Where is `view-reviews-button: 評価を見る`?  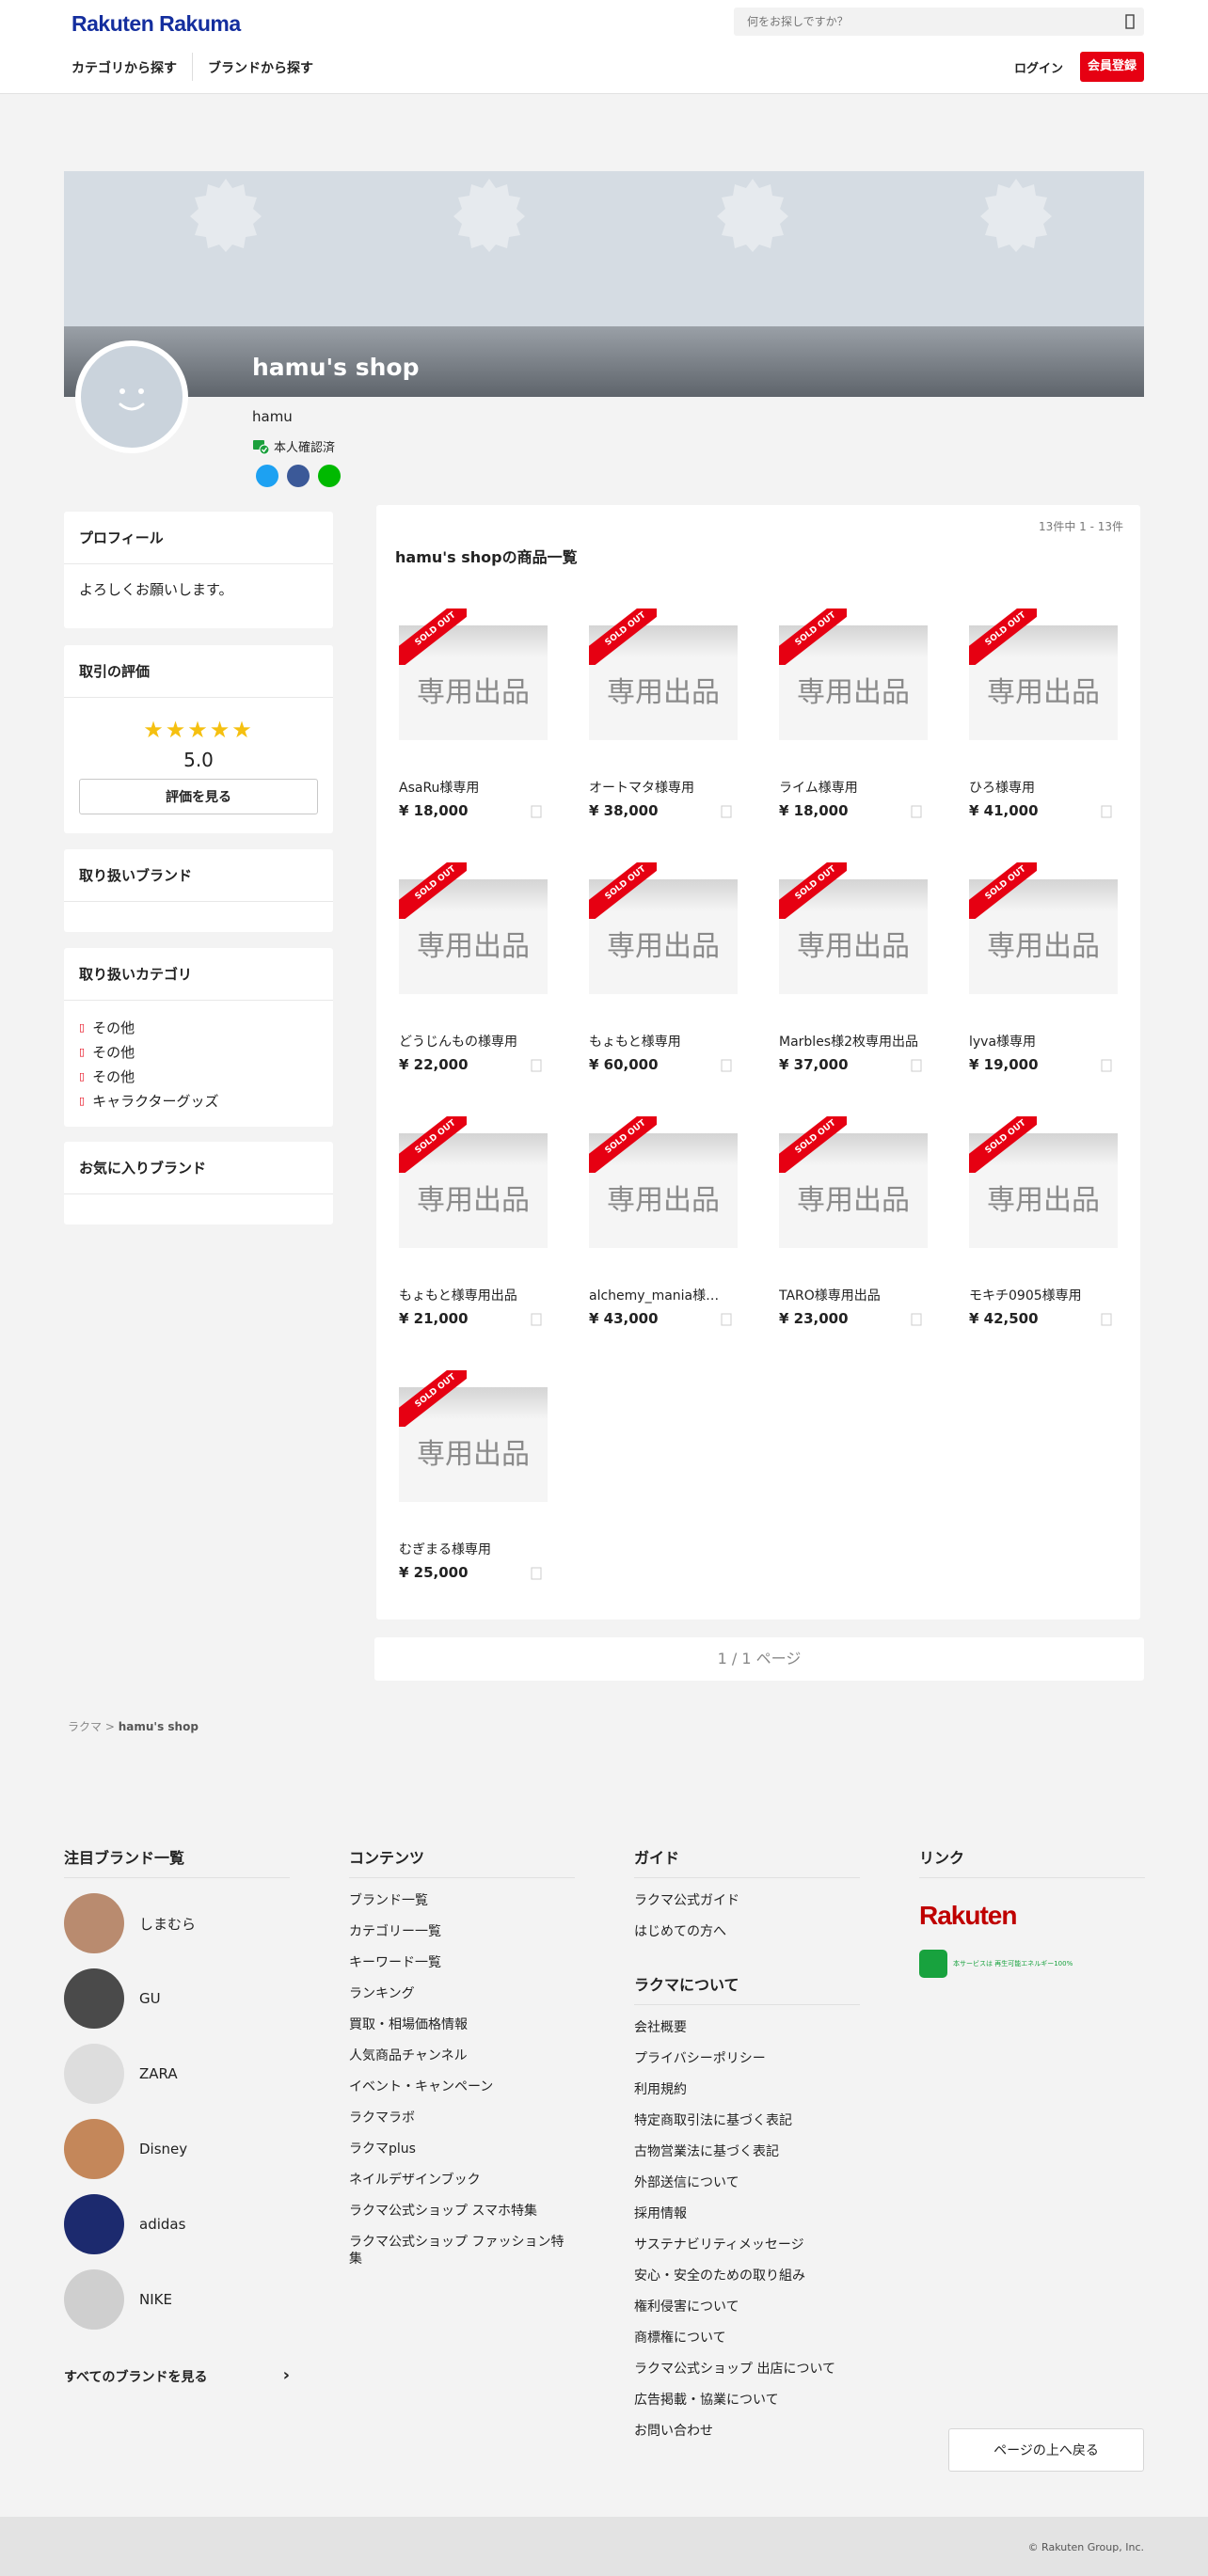 view-reviews-button: 評価を見る is located at coordinates (198, 796).